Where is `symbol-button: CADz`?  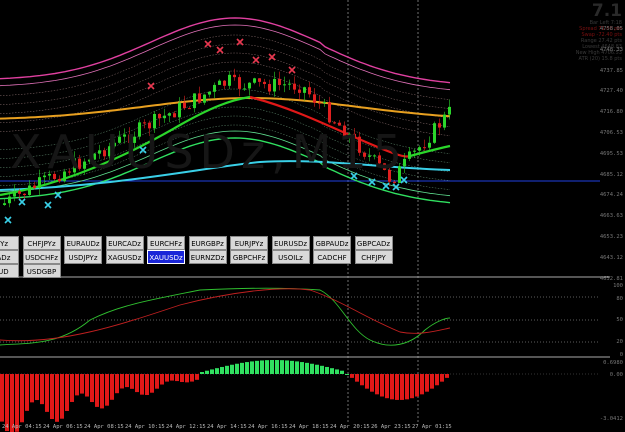
symbol-button: CADz is located at coordinates (9, 257).